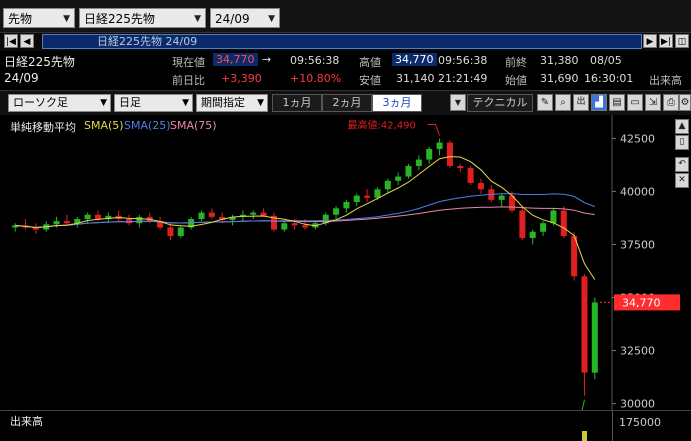 The width and height of the screenshot is (691, 441). Describe the element at coordinates (599, 102) in the screenshot. I see `chart-icon: ▟` at that location.